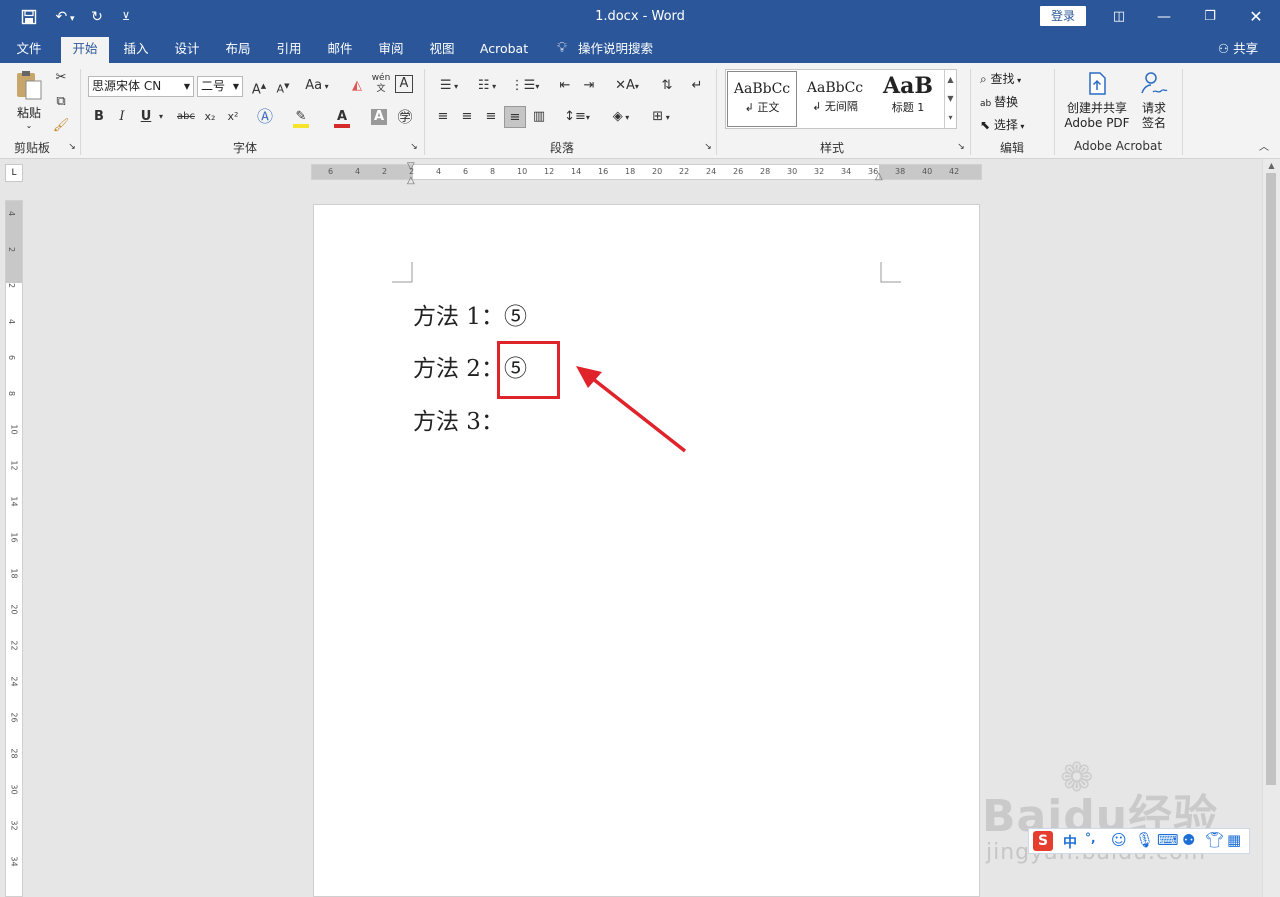  I want to click on font-size-select: 二号 ▼, so click(220, 86).